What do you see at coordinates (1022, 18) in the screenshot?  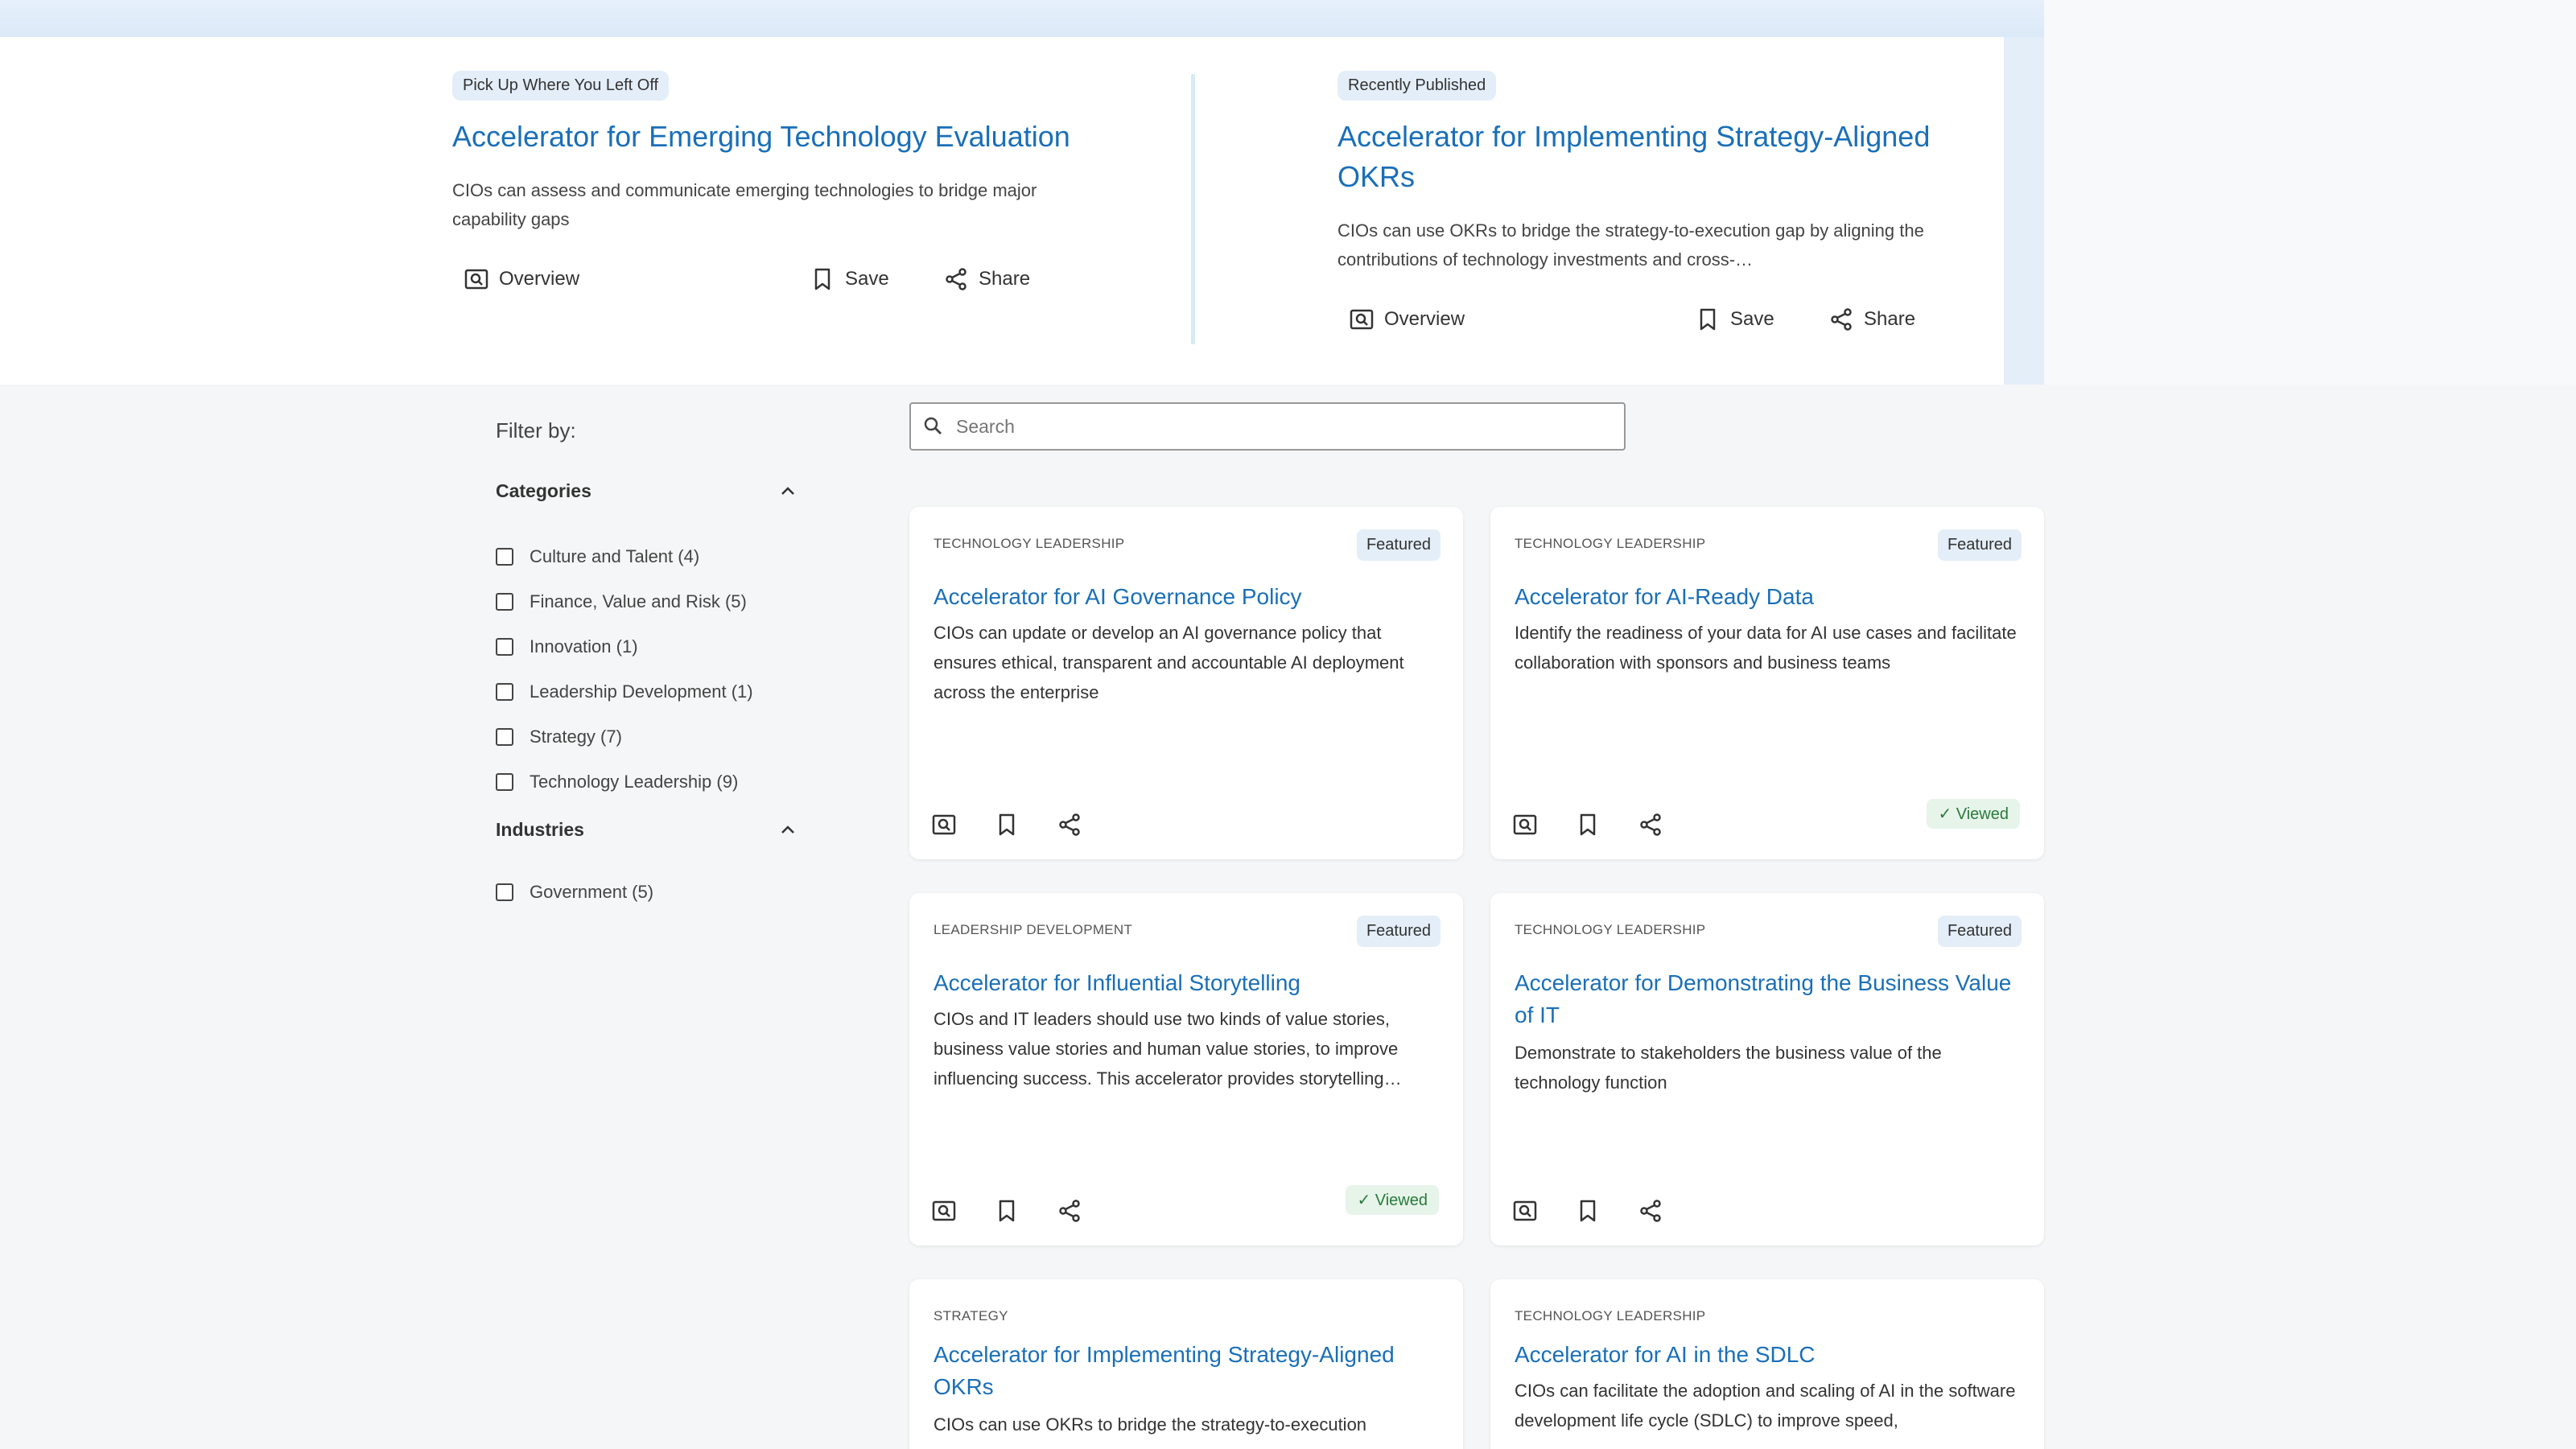 I see `hero-top-strip` at bounding box center [1022, 18].